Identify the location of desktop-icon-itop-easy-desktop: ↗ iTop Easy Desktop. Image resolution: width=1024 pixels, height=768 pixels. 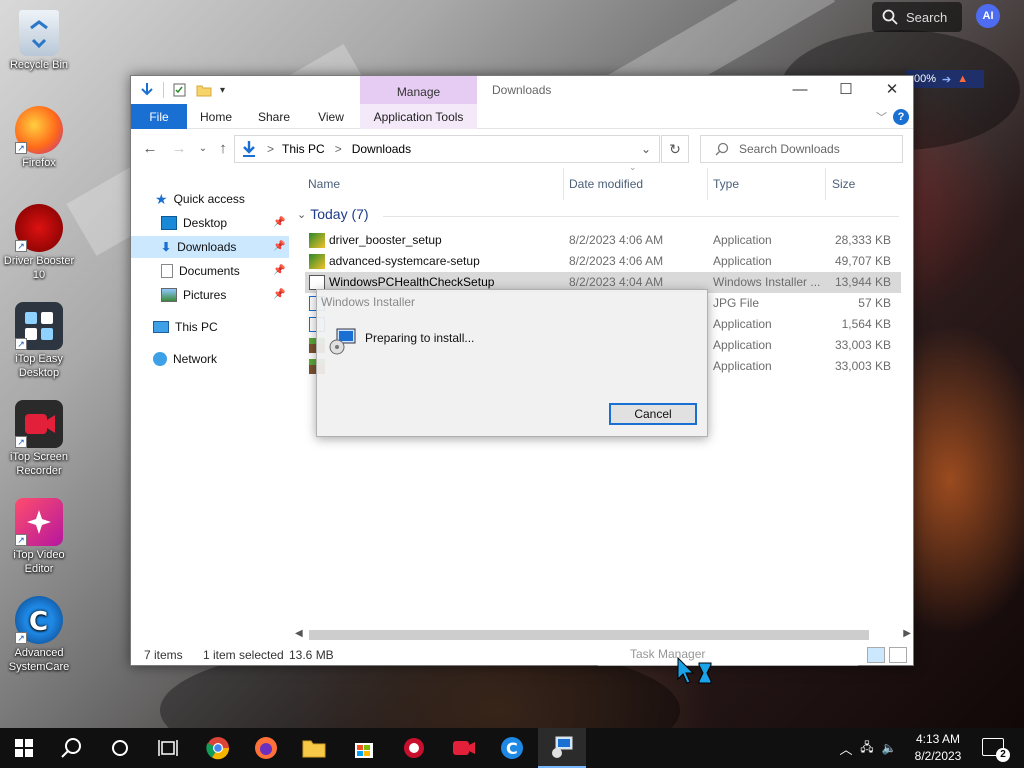
(39, 341).